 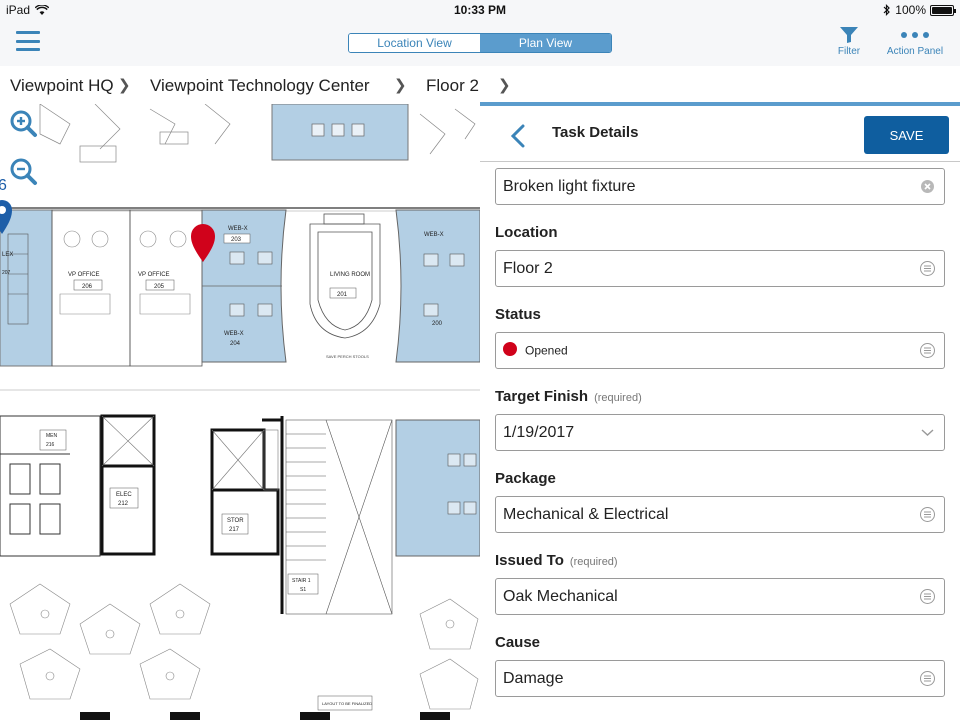 I want to click on target-finish-value: 1/19/2017, so click(x=539, y=432).